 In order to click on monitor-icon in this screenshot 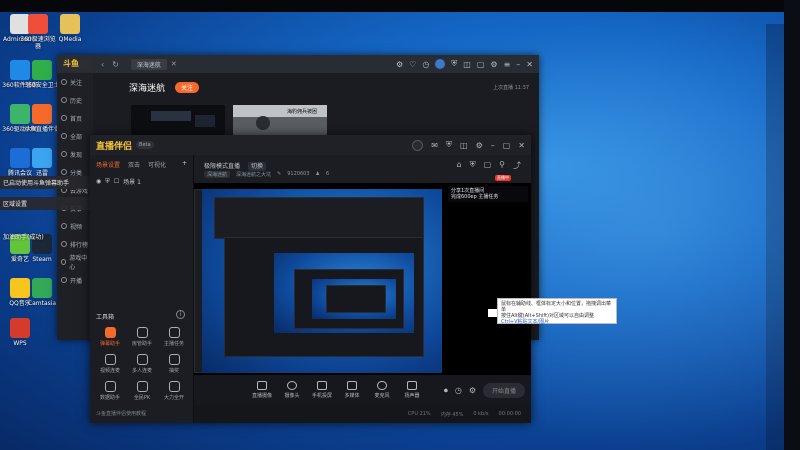, I will do `click(262, 385)`.